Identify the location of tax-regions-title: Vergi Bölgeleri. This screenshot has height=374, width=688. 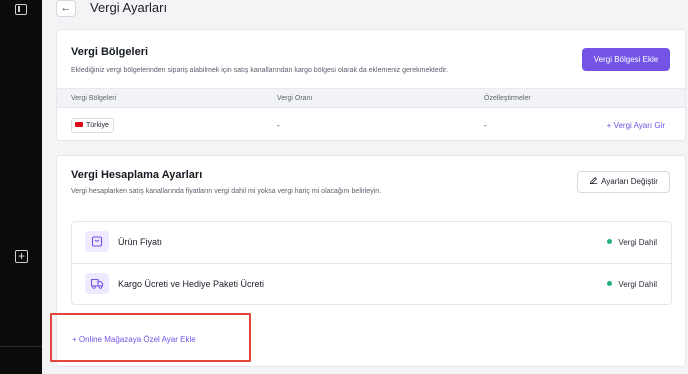
(110, 52).